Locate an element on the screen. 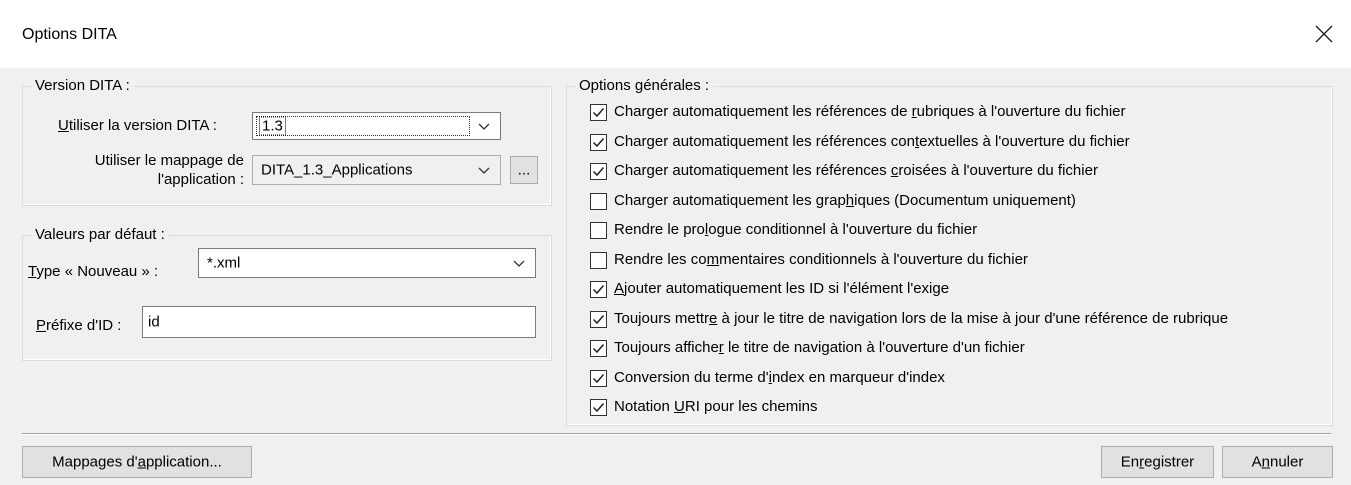 The width and height of the screenshot is (1351, 485). new-type-select: *.xml is located at coordinates (367, 263).